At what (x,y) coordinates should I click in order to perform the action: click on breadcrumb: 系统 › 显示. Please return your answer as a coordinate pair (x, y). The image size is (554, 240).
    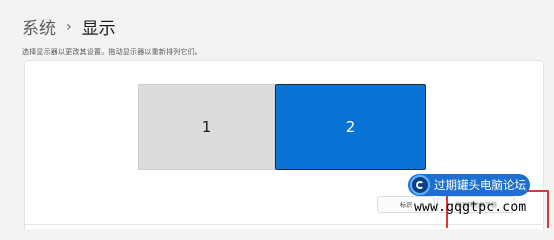
    Looking at the image, I should click on (69, 27).